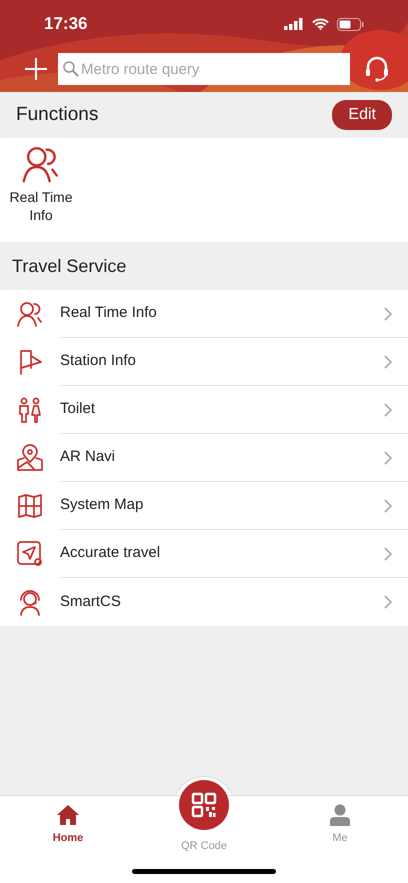 Image resolution: width=408 pixels, height=883 pixels. Describe the element at coordinates (350, 24) in the screenshot. I see `battery-icon` at that location.